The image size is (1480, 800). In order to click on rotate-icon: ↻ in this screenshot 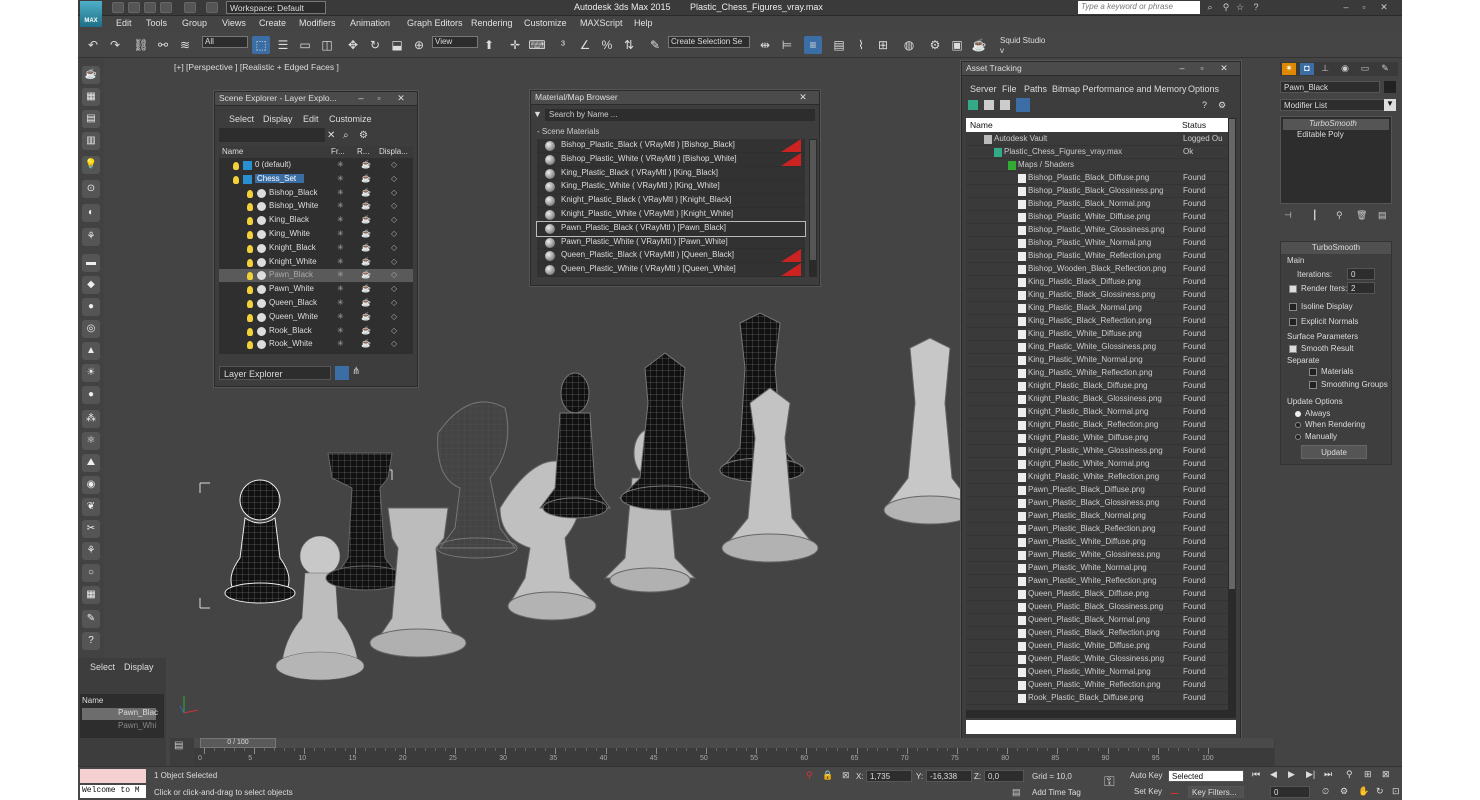, I will do `click(375, 45)`.